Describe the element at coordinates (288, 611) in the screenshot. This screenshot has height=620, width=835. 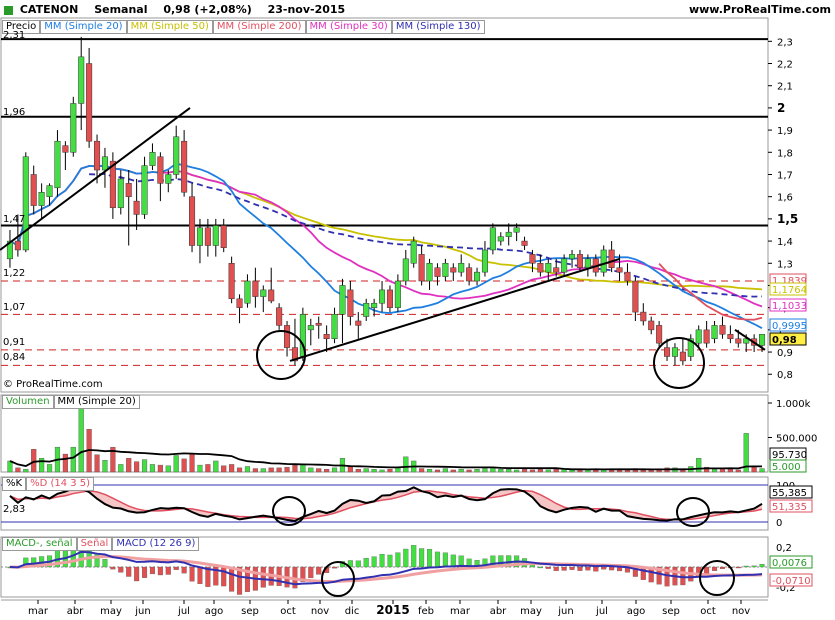
I see `x-tick-label: oct` at that location.